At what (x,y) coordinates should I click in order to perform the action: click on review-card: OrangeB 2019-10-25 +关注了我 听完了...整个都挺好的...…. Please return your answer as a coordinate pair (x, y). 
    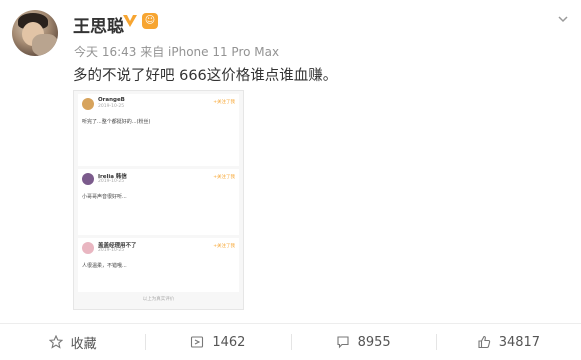
    Looking at the image, I should click on (158, 130).